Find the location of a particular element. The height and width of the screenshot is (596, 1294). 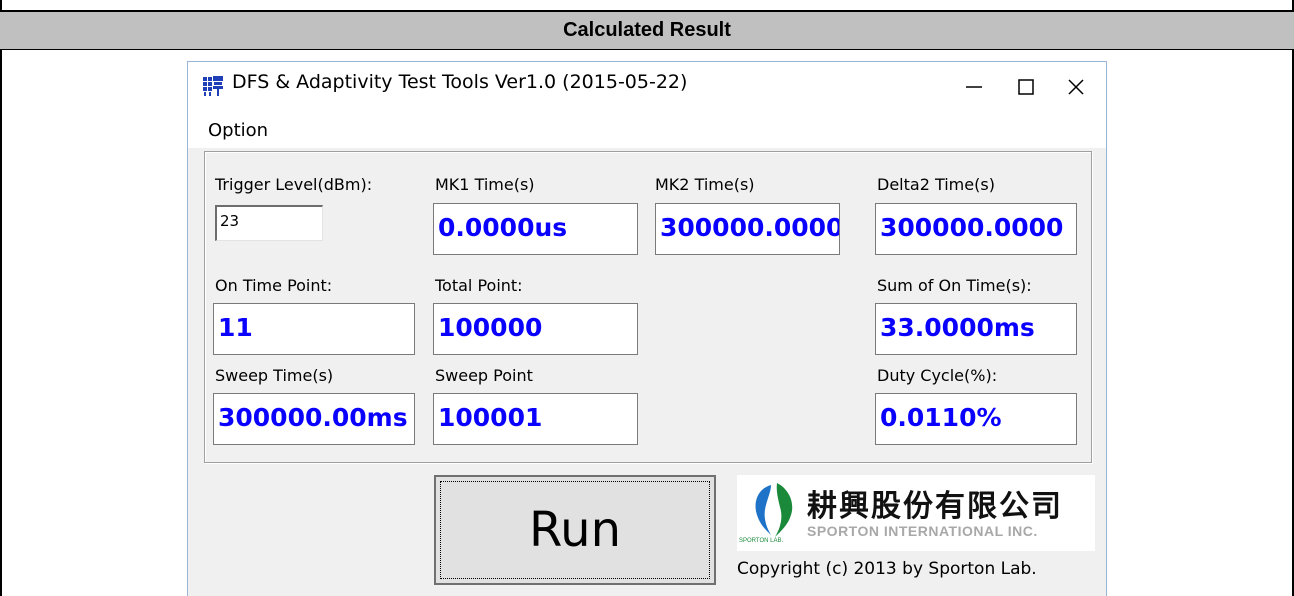

mk1-time-label: MK1 Time(s) is located at coordinates (485, 184).